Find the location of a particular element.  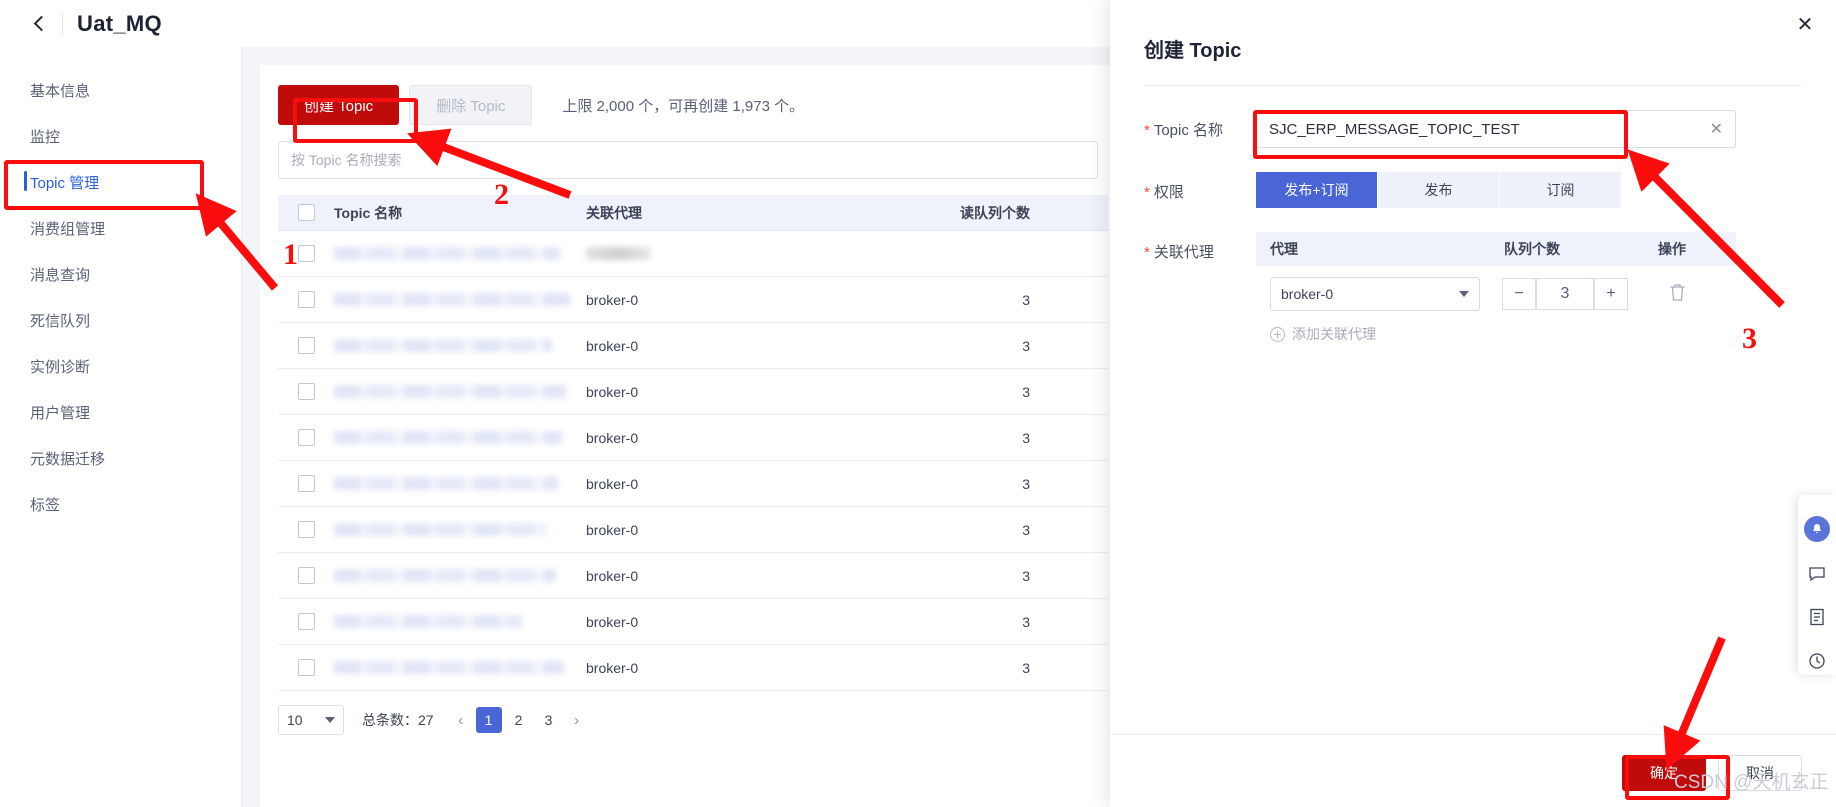

sidebar-item-basic-info: 基本信息 is located at coordinates (120, 90).